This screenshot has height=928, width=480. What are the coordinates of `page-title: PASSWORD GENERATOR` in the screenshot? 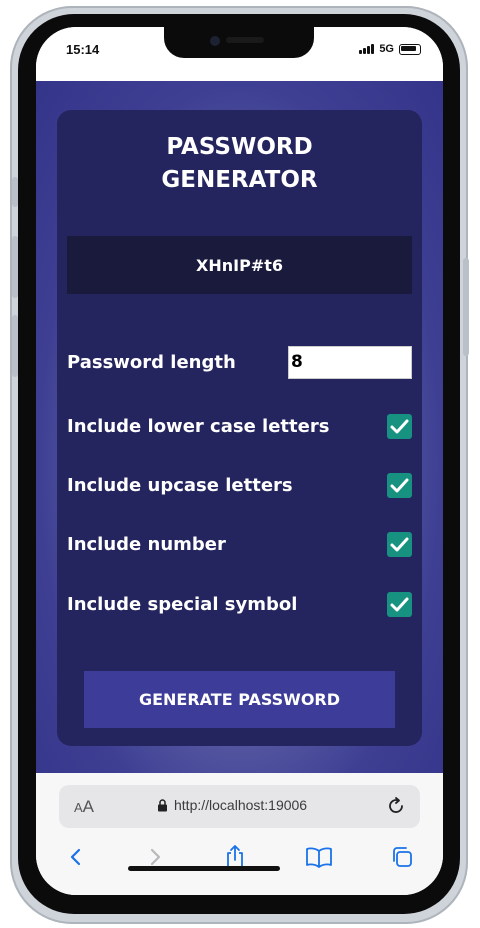 It's located at (239, 164).